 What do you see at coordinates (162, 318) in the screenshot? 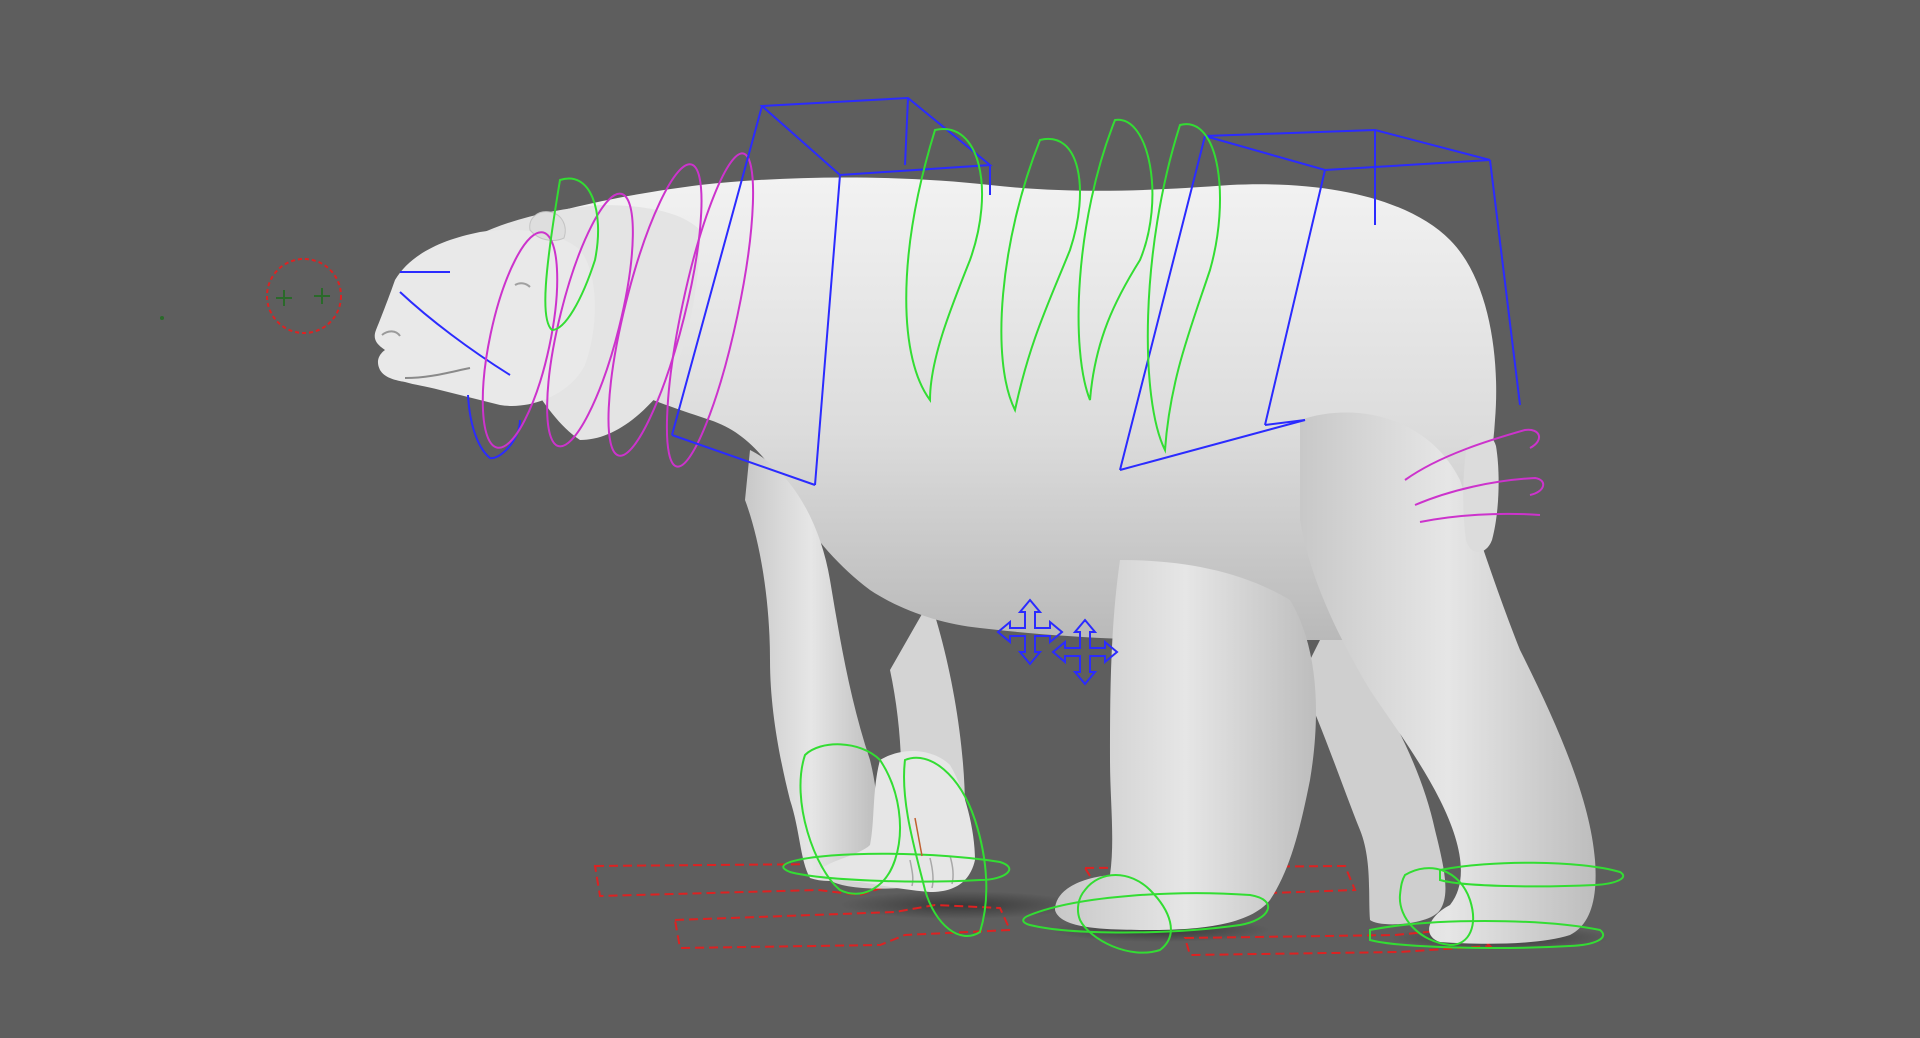
I see `world-pivot-marker` at bounding box center [162, 318].